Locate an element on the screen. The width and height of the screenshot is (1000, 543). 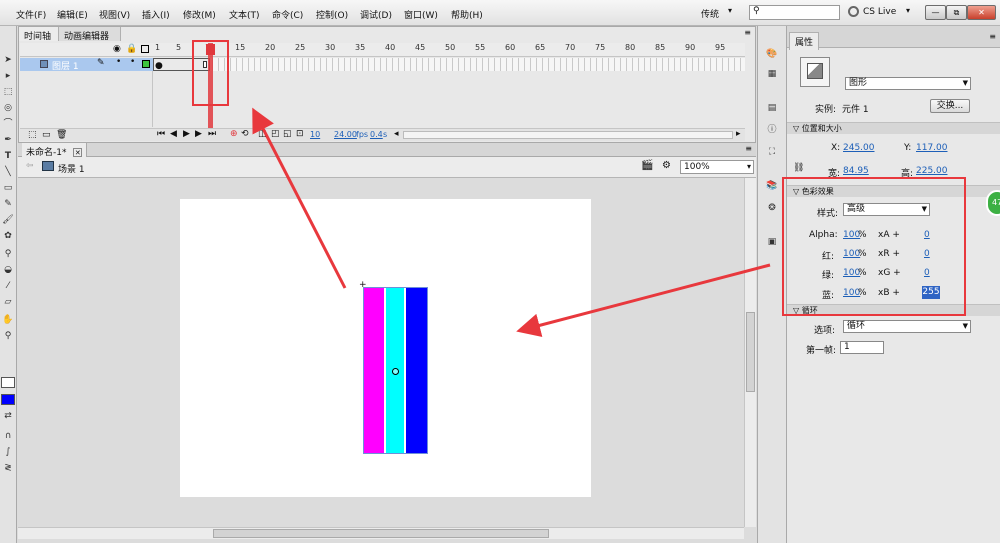
arrow-to-frame is located at coordinates (299, 198).